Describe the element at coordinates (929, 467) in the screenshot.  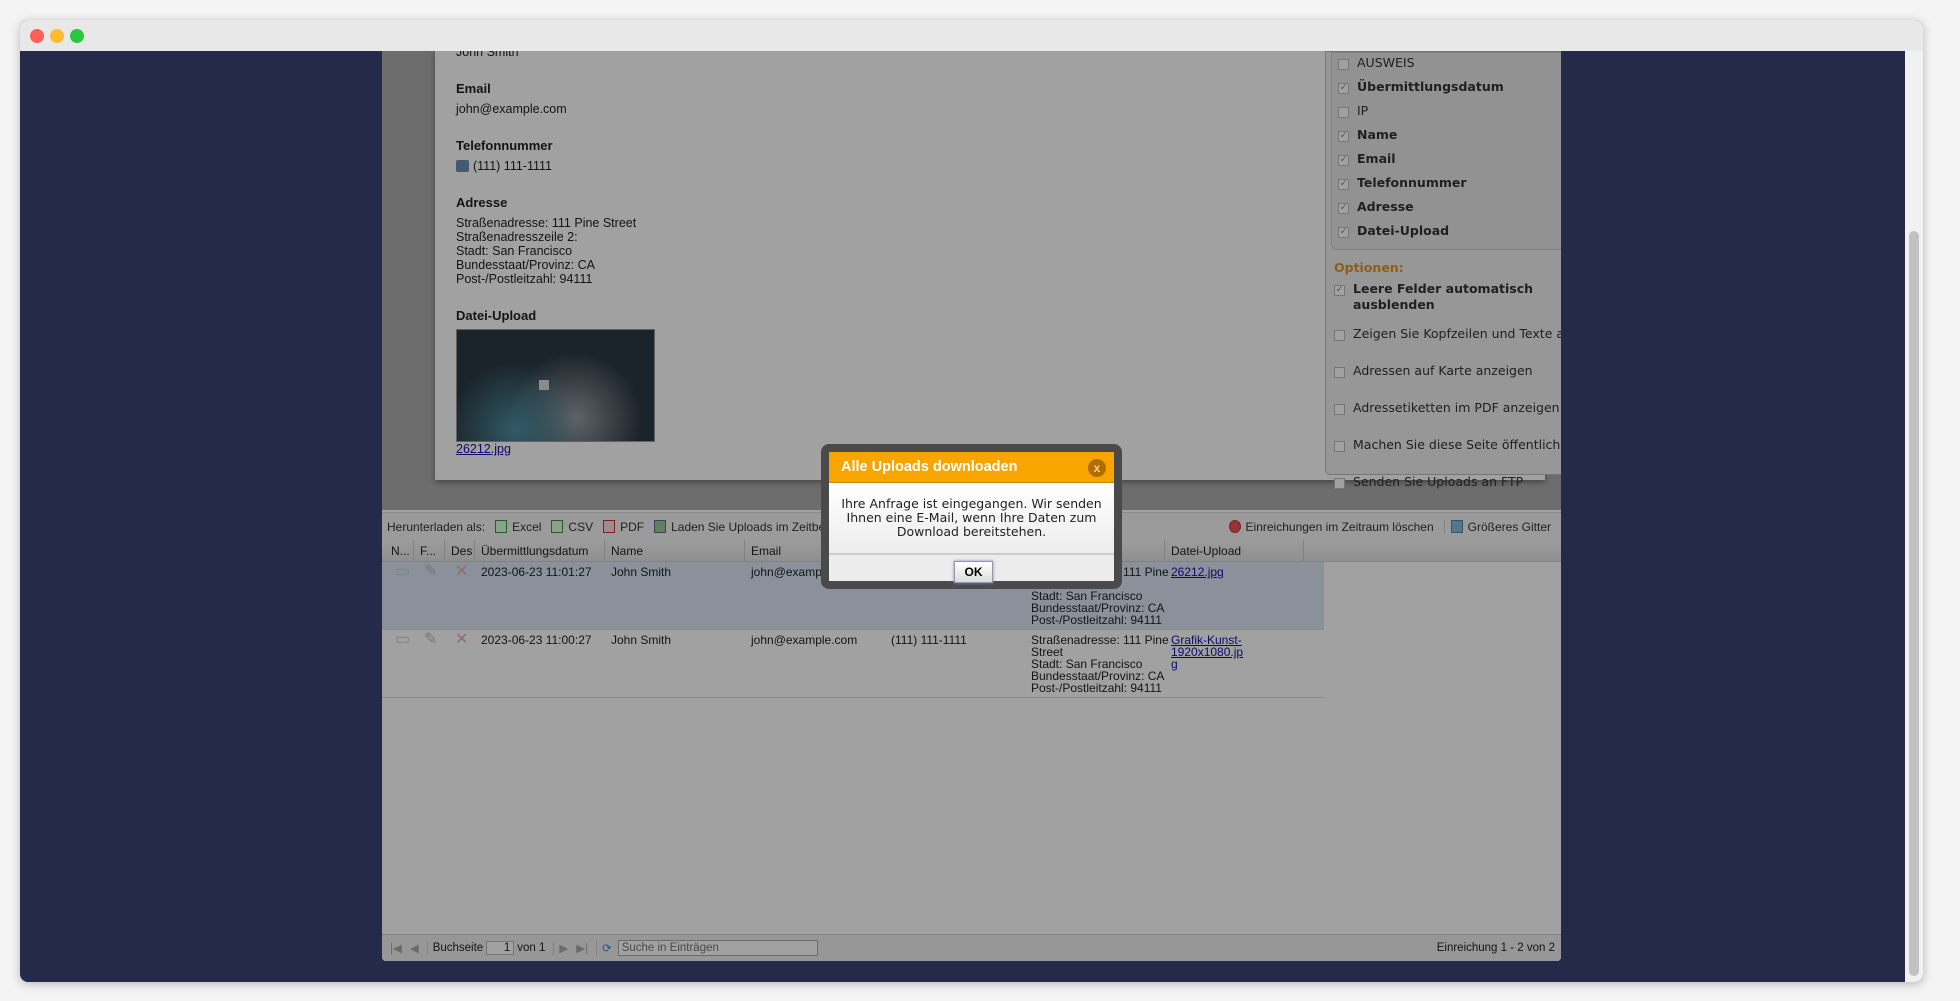
I see `dialog-title: Alle Uploads downloaden` at that location.